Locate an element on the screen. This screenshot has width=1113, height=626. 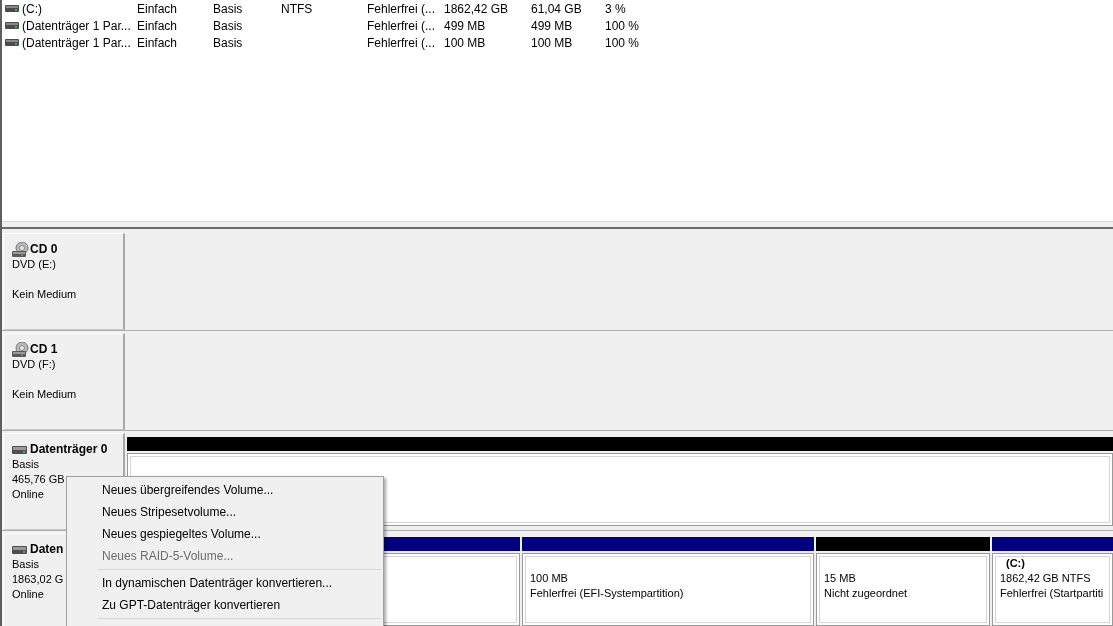
disk-name: CD 1 is located at coordinates (44, 349).